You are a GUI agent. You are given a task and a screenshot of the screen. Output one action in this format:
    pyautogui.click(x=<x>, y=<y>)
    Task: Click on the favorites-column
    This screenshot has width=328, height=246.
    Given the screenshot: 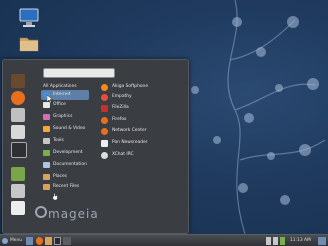 What is the action you would take?
    pyautogui.click(x=18, y=146)
    